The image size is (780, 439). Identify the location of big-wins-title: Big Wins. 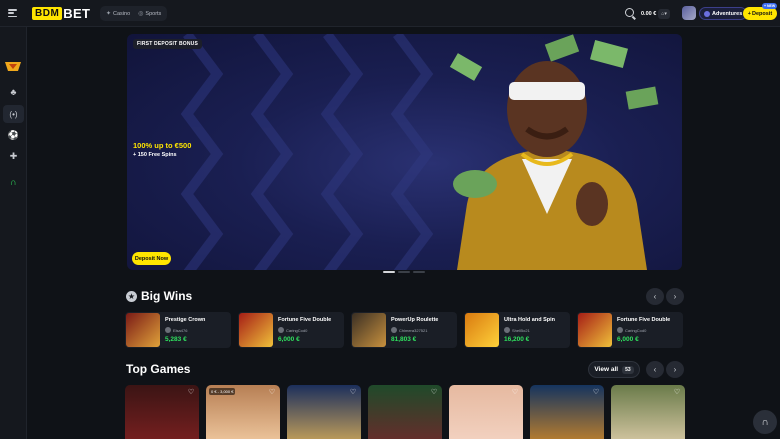
(167, 296).